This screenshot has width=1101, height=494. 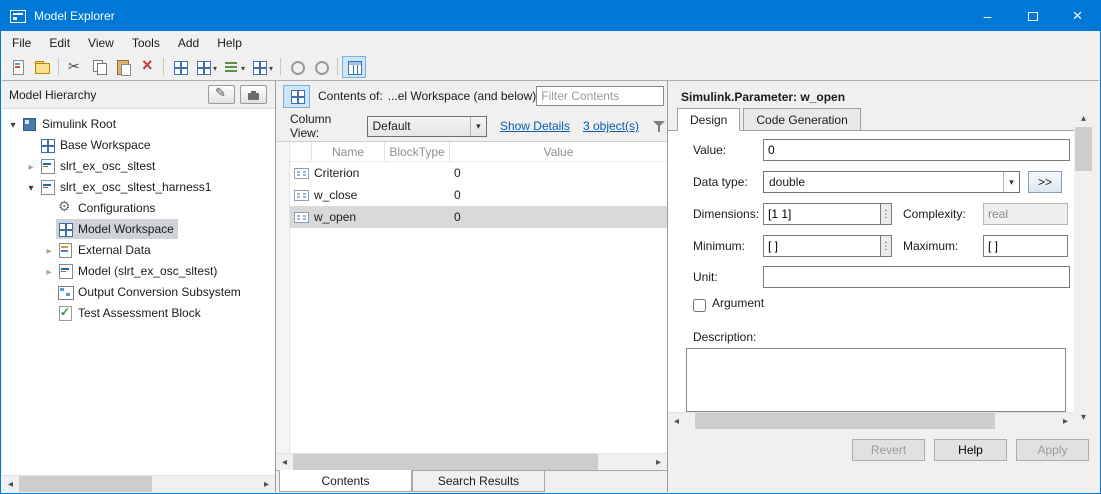 What do you see at coordinates (478, 195) in the screenshot?
I see `table-row-w-close: w_close 0` at bounding box center [478, 195].